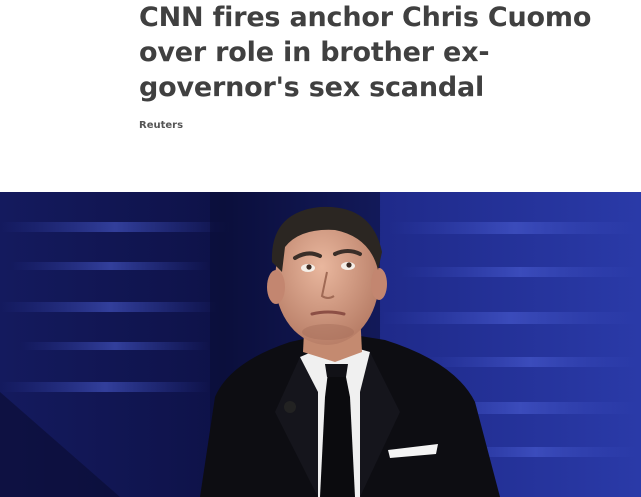  I want to click on article-byline-source: Reuters, so click(161, 125).